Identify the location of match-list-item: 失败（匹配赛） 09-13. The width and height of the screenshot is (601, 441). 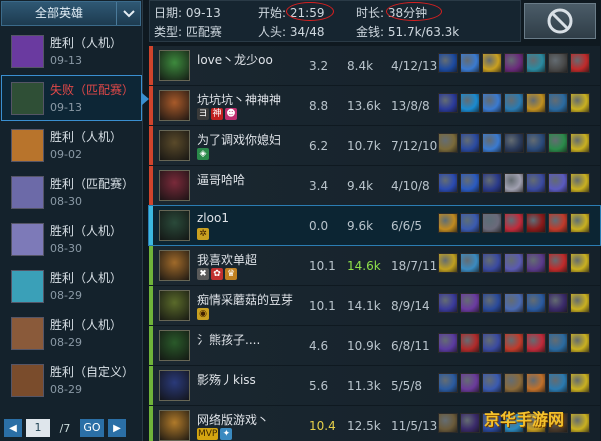
(75, 98).